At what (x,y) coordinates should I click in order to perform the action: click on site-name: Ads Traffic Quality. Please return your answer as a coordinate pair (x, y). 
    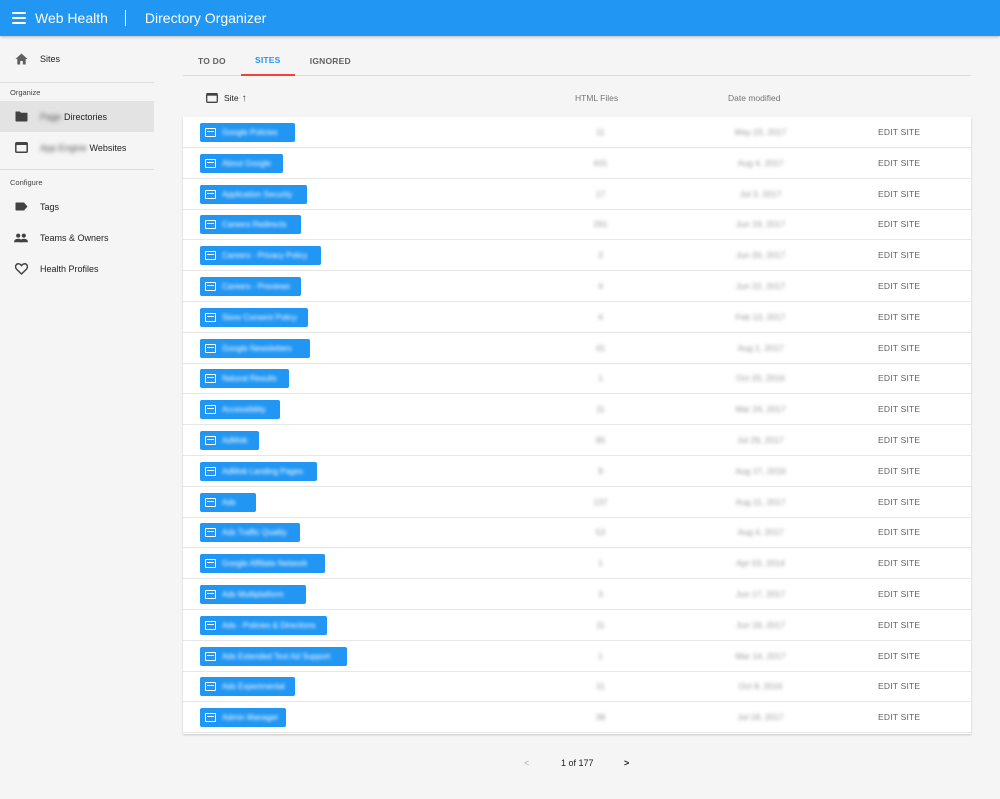
    Looking at the image, I should click on (254, 533).